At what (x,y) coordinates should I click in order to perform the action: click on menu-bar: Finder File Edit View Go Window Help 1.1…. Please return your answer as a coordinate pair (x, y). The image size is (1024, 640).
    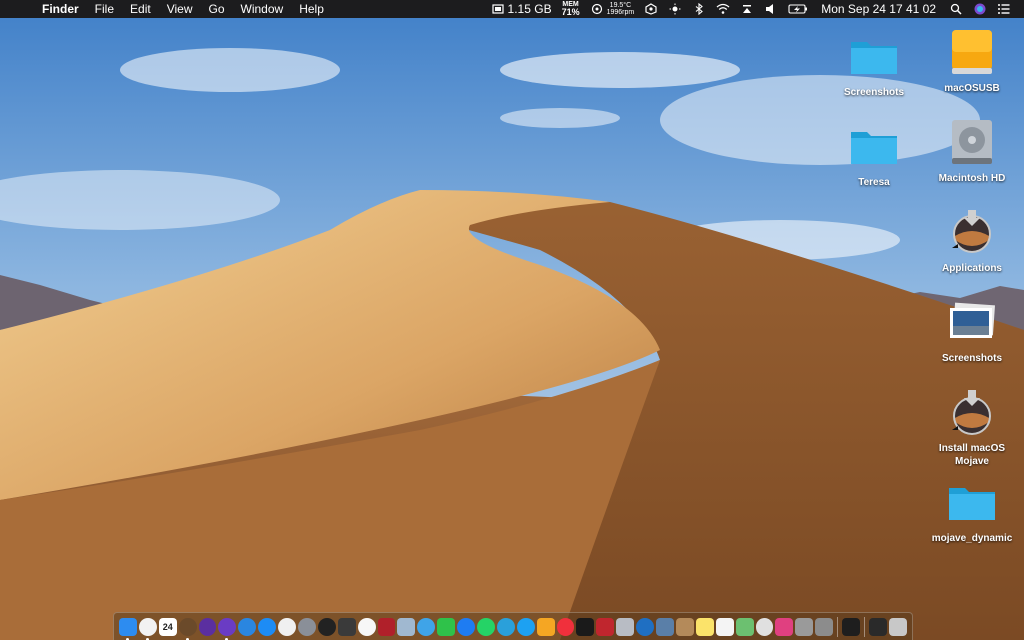
    Looking at the image, I should click on (512, 9).